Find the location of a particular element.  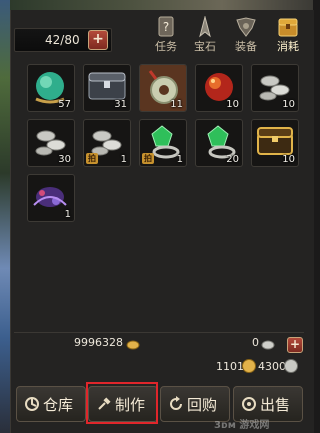

tab-quest: ? 任务 is located at coordinates (166, 34).